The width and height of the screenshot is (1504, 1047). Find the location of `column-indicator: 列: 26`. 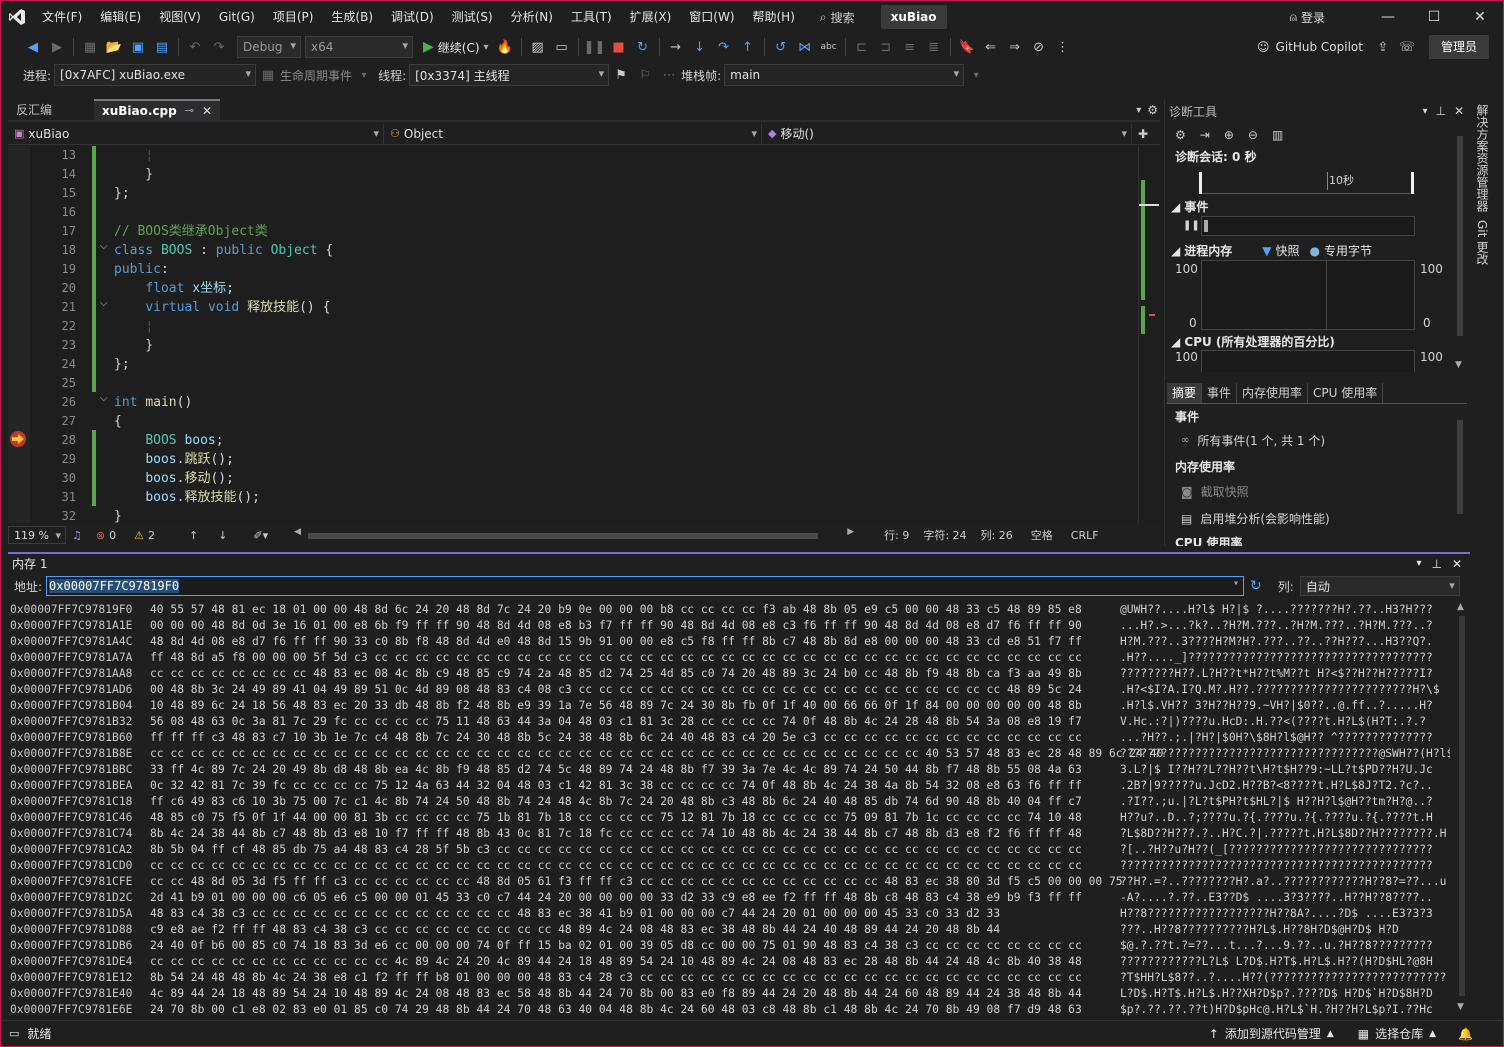

column-indicator: 列: 26 is located at coordinates (997, 535).